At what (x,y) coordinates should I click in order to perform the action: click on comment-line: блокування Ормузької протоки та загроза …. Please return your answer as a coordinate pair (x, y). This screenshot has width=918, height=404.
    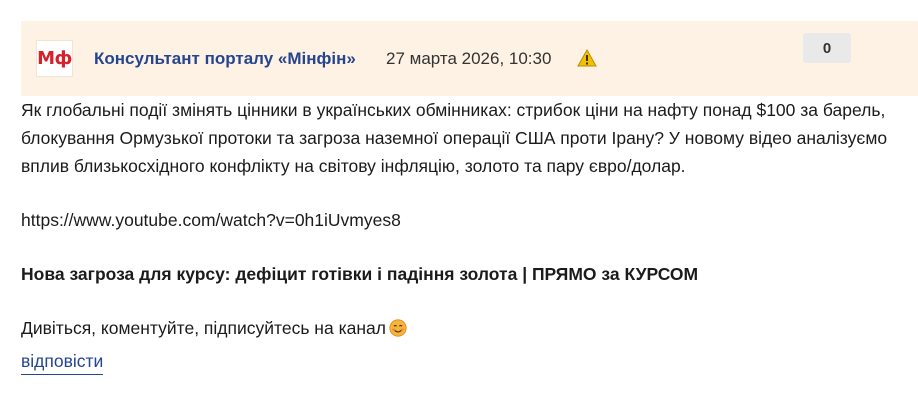
    Looking at the image, I should click on (454, 138).